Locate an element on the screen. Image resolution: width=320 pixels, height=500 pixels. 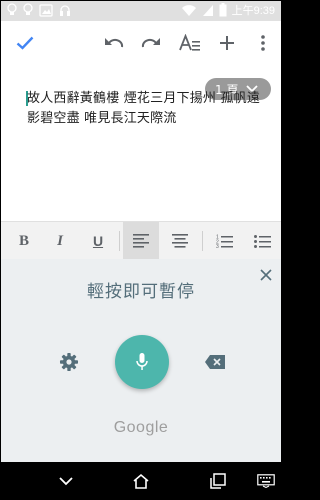
redo-icon is located at coordinates (150, 43).